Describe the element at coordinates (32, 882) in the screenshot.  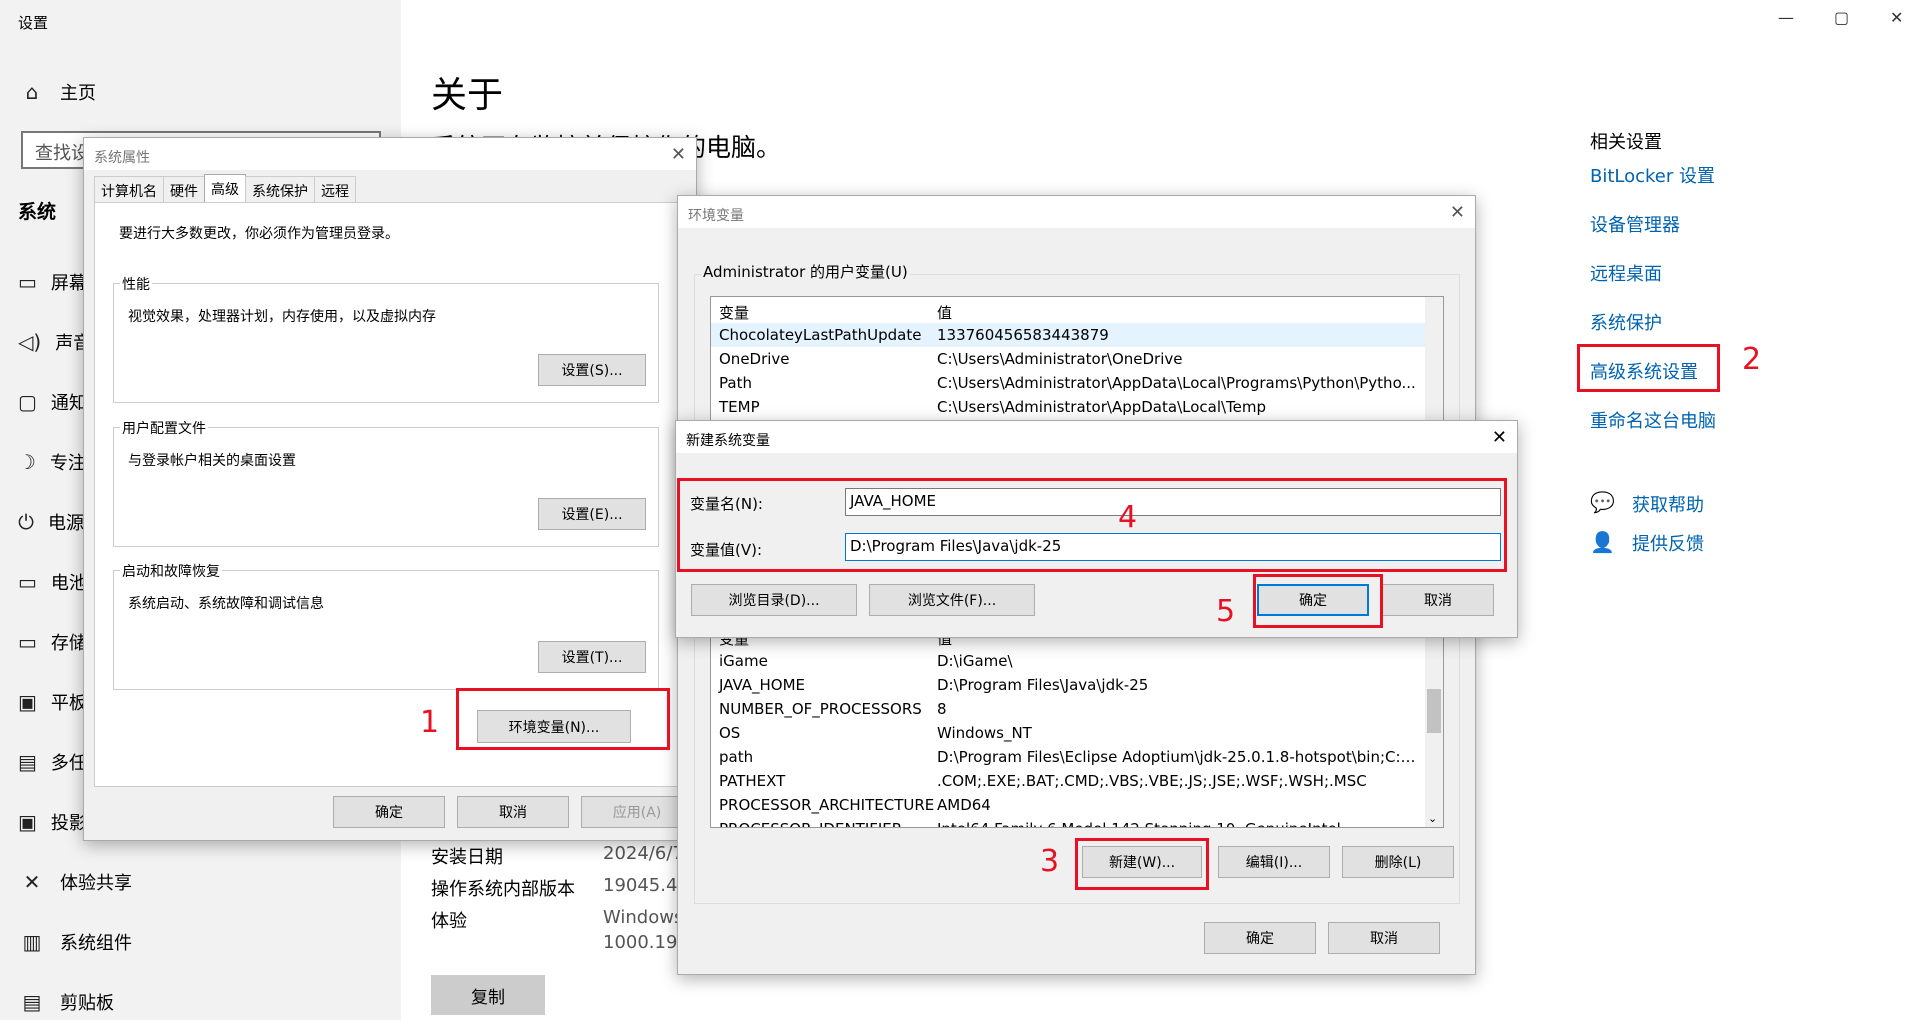
I see `share-icon: ✕` at that location.